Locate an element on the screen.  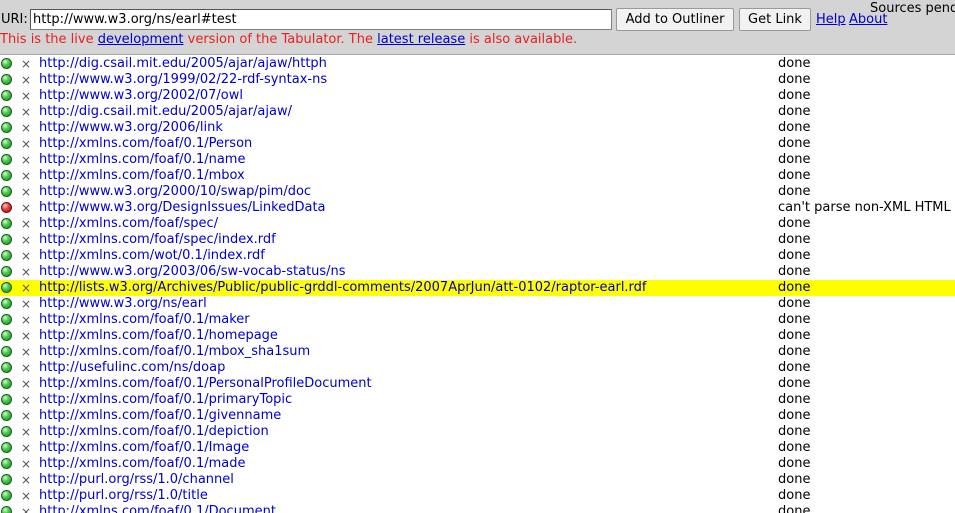
add-to-outliner-button: Add to Outliner is located at coordinates (675, 19).